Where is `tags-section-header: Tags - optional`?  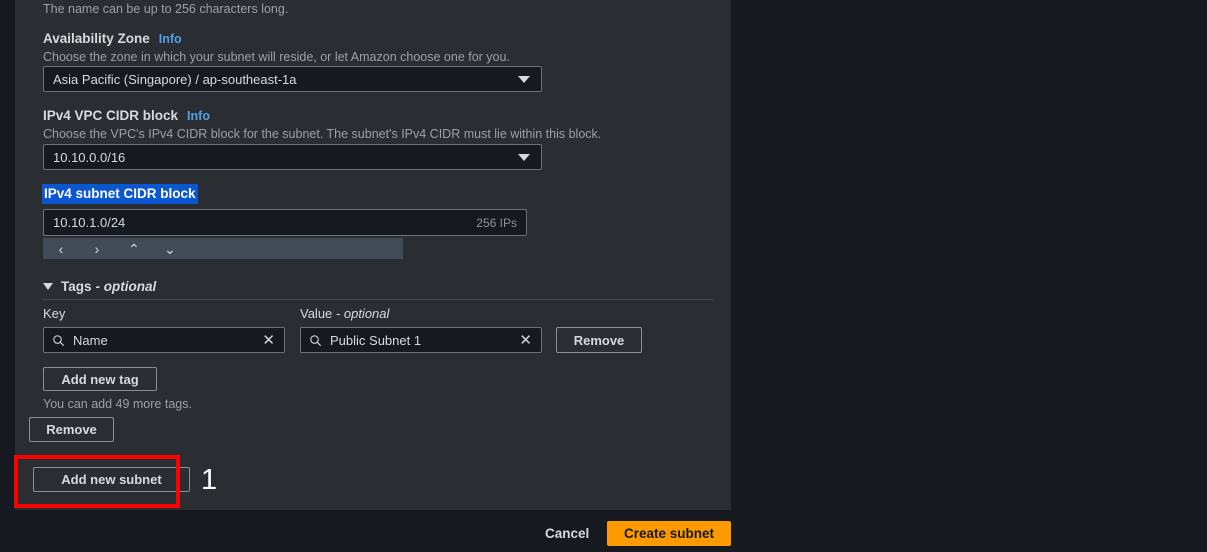
tags-section-header: Tags - optional is located at coordinates (99, 286).